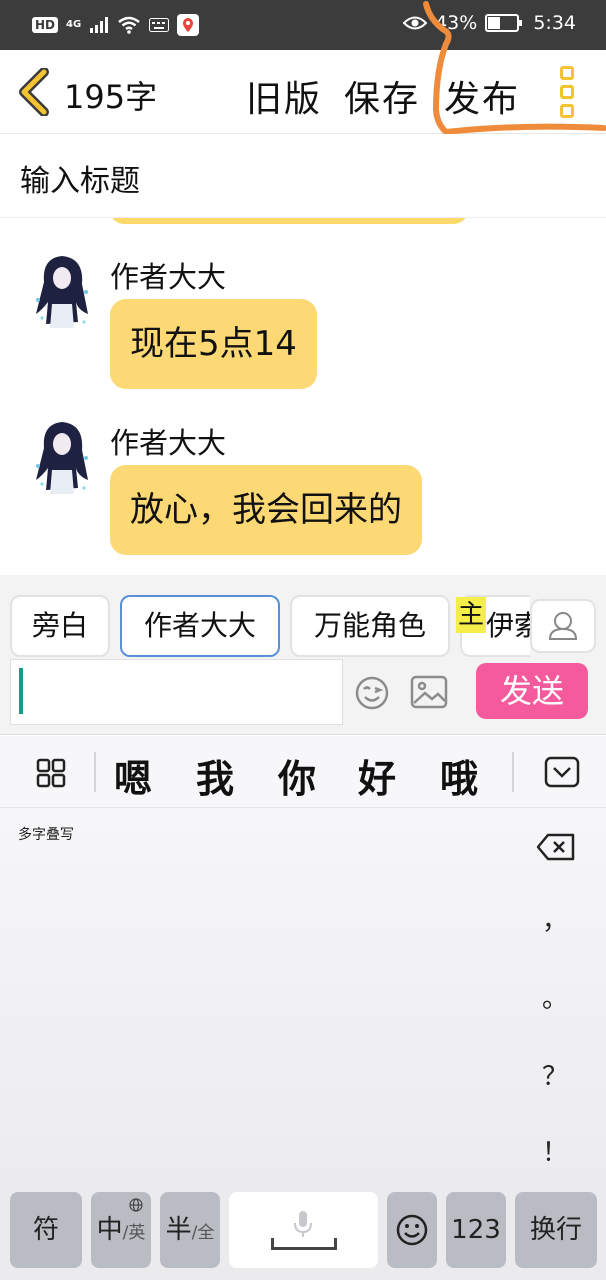 The image size is (606, 1280). What do you see at coordinates (266, 510) in the screenshot?
I see `message-bubble: 放心，我会回来的` at bounding box center [266, 510].